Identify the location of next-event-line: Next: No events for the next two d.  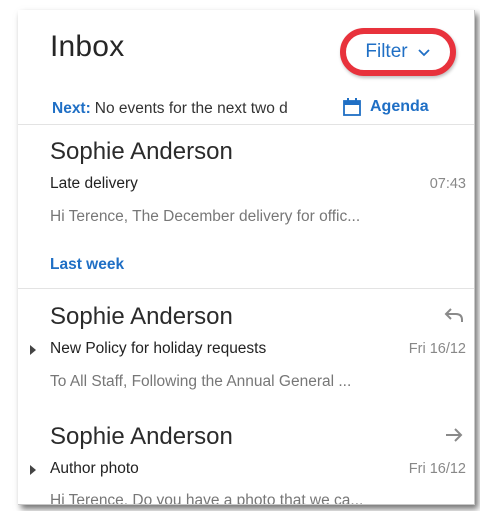
(193, 109).